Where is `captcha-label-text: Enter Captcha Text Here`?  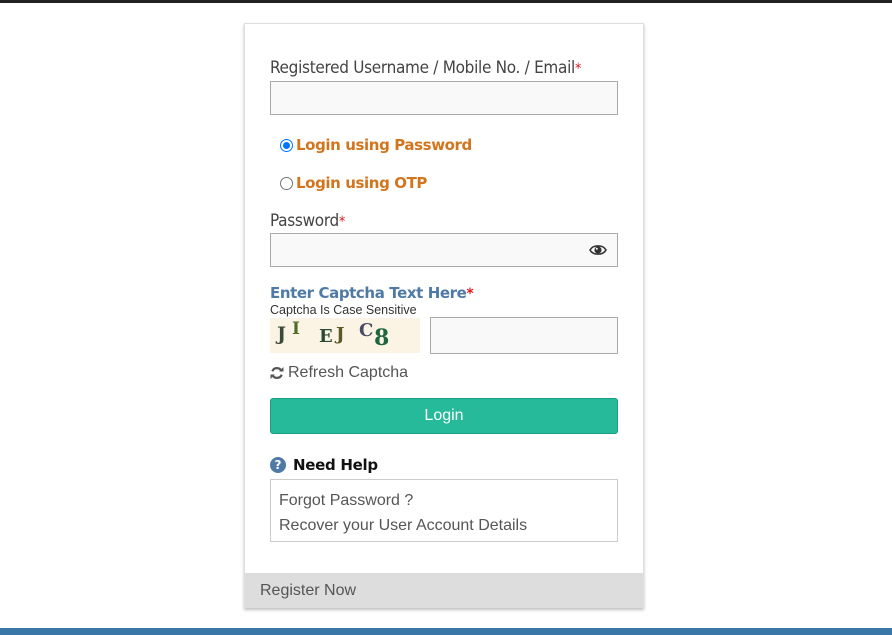 captcha-label-text: Enter Captcha Text Here is located at coordinates (368, 293).